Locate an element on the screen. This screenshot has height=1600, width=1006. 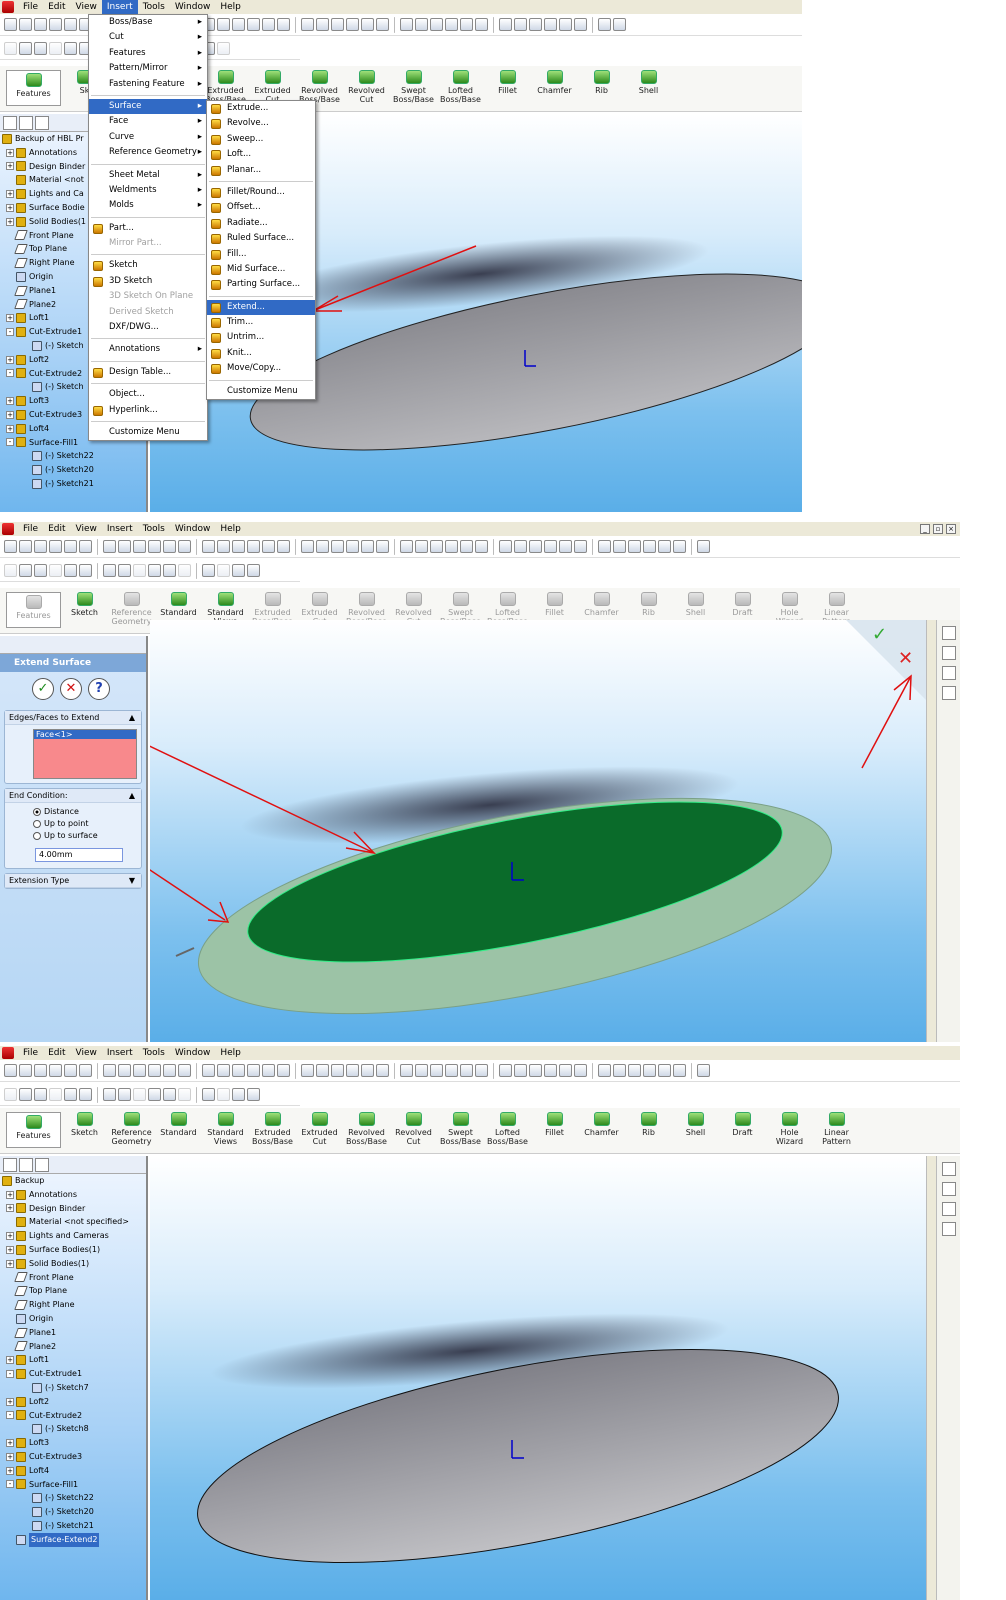
menu-item-features: Features ▸ is located at coordinates (148, 53).